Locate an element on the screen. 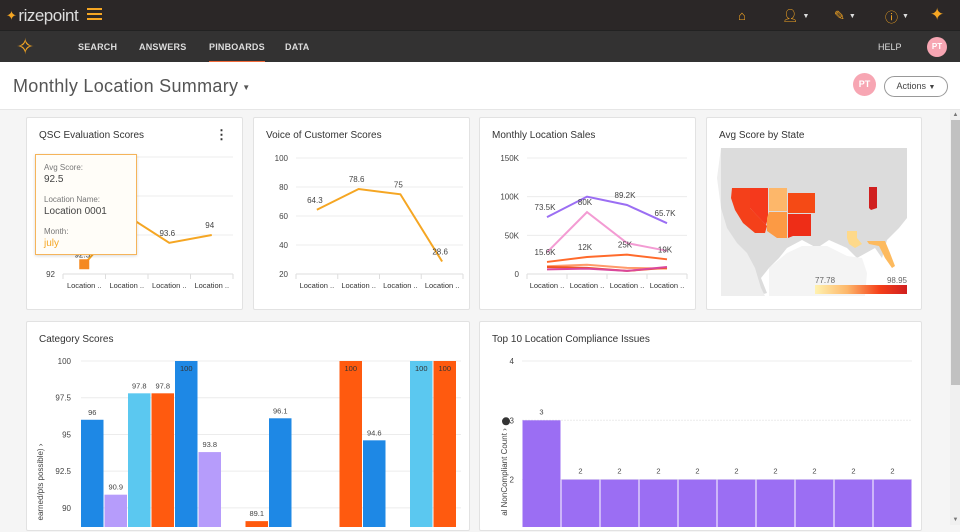 Image resolution: width=960 pixels, height=532 pixels. info-icon: ⓘ is located at coordinates (892, 17).